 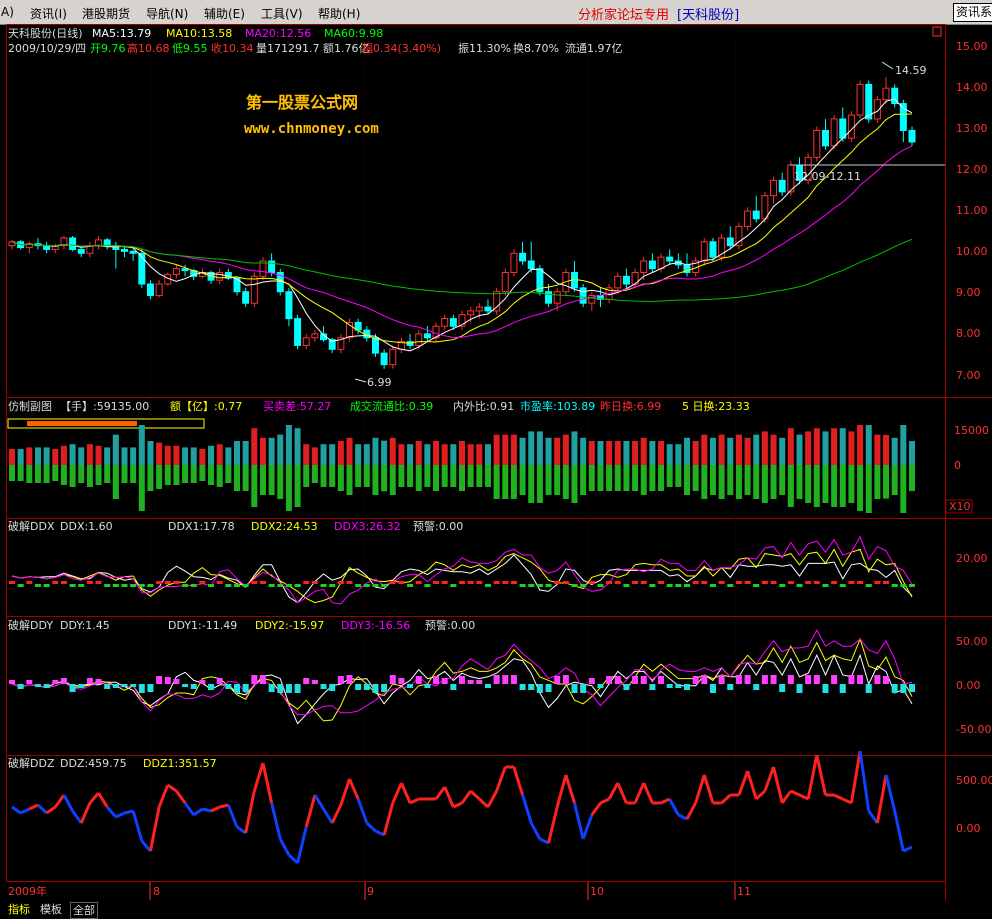 I want to click on svg-text: 0.00, so click(x=968, y=828).